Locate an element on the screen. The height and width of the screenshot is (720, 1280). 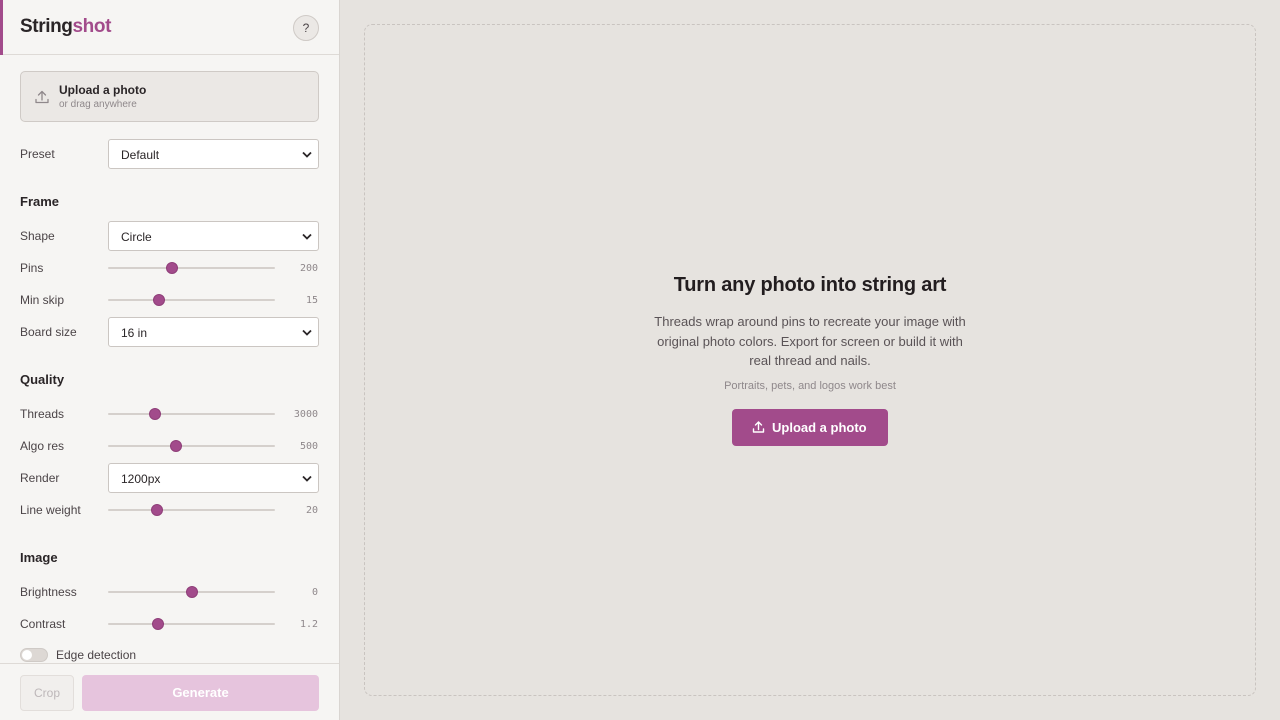
shape-select: Circle is located at coordinates (213, 236).